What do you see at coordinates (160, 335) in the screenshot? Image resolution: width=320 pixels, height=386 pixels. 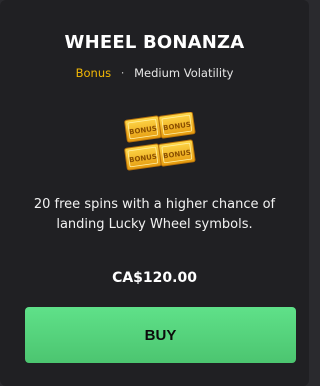 I see `buy-button: BUY` at bounding box center [160, 335].